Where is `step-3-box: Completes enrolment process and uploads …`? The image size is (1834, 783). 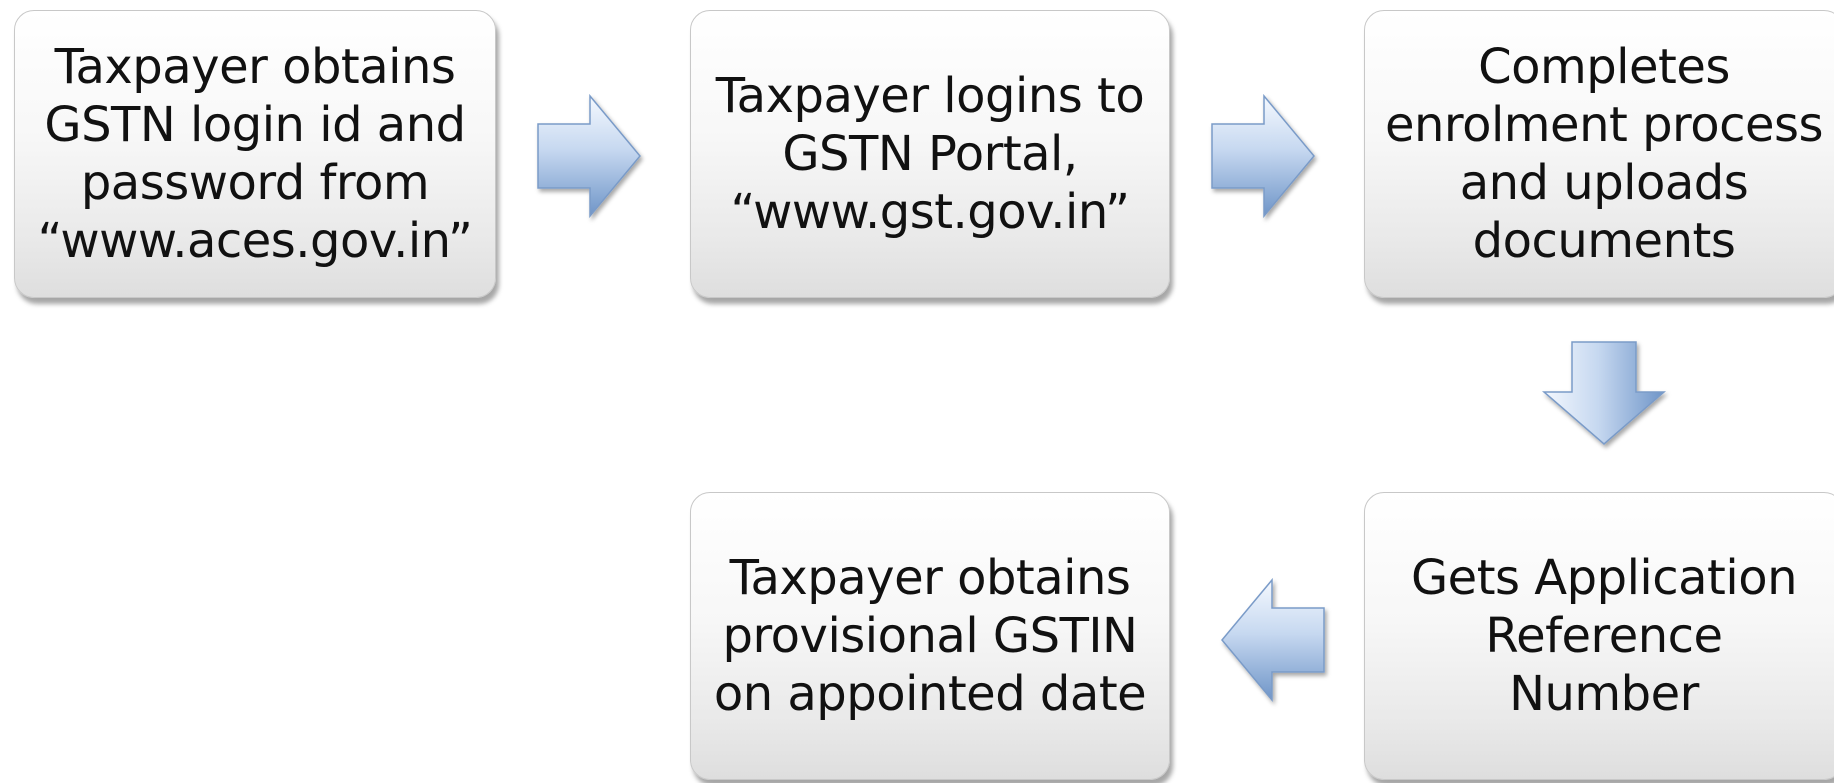
step-3-box: Completes enrolment process and uploads … is located at coordinates (1599, 154).